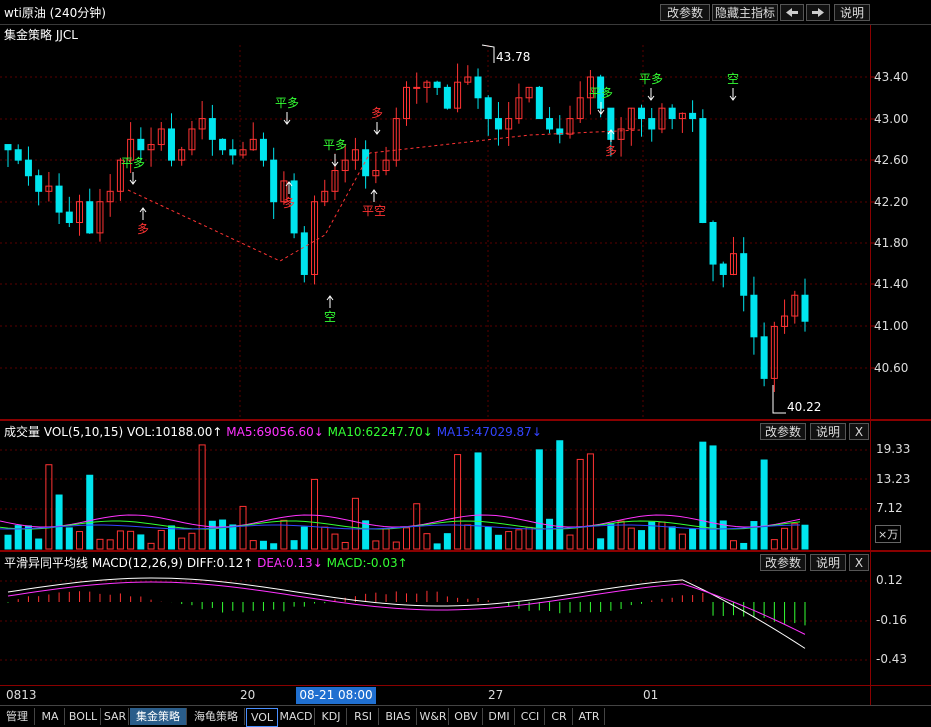  What do you see at coordinates (17, 716) in the screenshot?
I see `tab-: 管理` at bounding box center [17, 716].